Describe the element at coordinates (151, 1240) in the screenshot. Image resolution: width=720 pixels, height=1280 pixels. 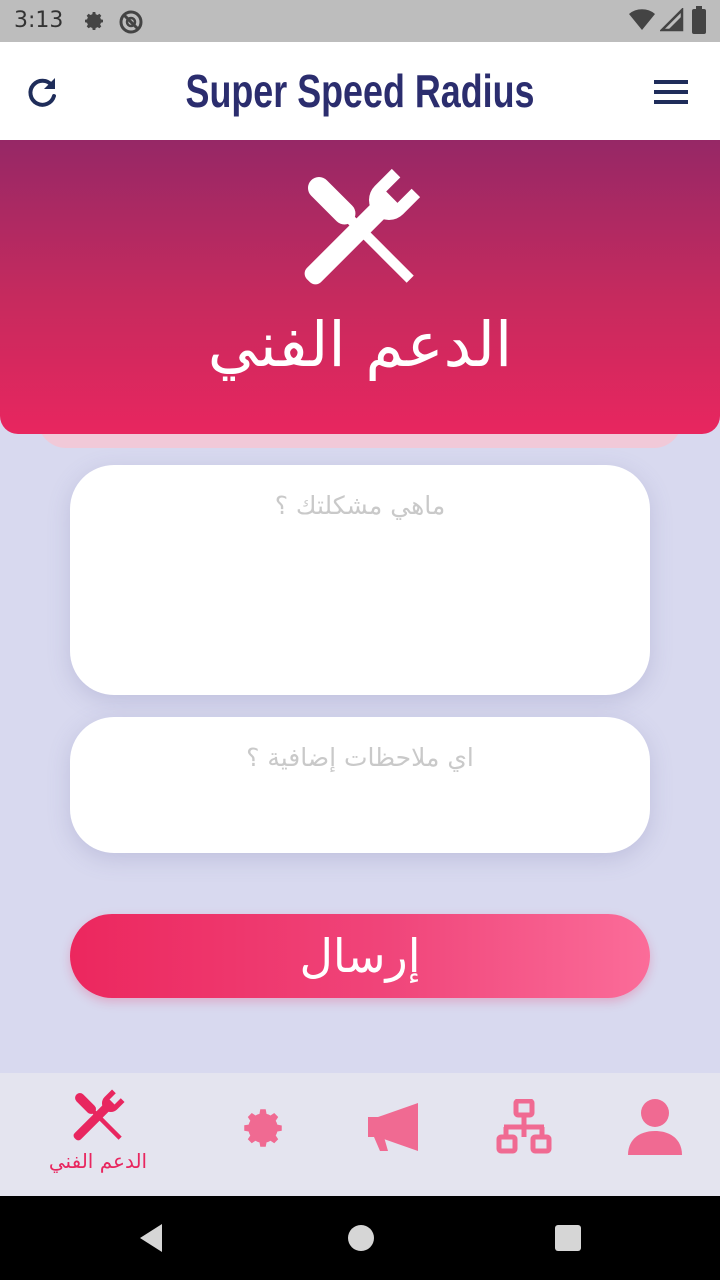
I see `back-icon` at that location.